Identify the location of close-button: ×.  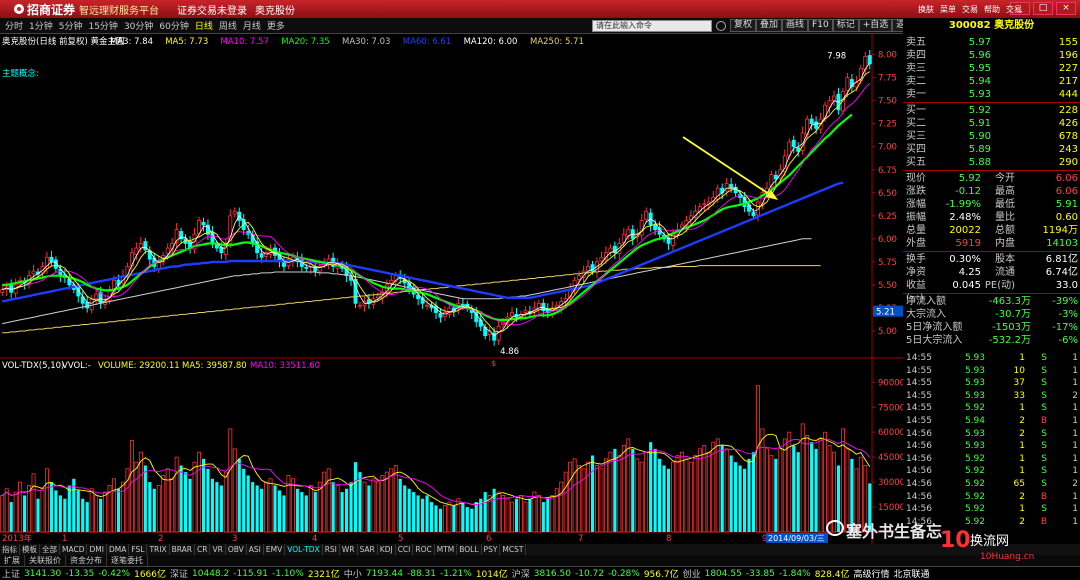
(1066, 8).